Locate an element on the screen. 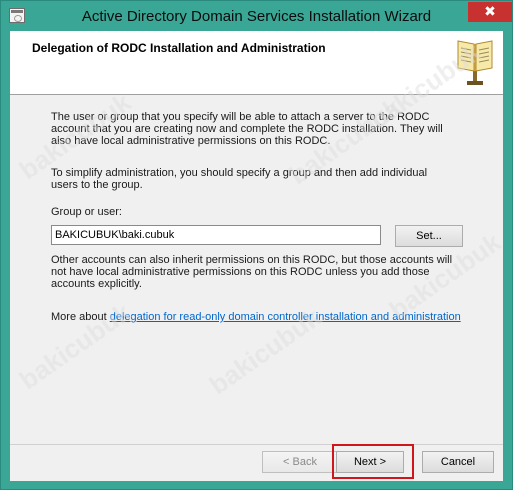 The width and height of the screenshot is (513, 490). next-button-highlight is located at coordinates (373, 461).